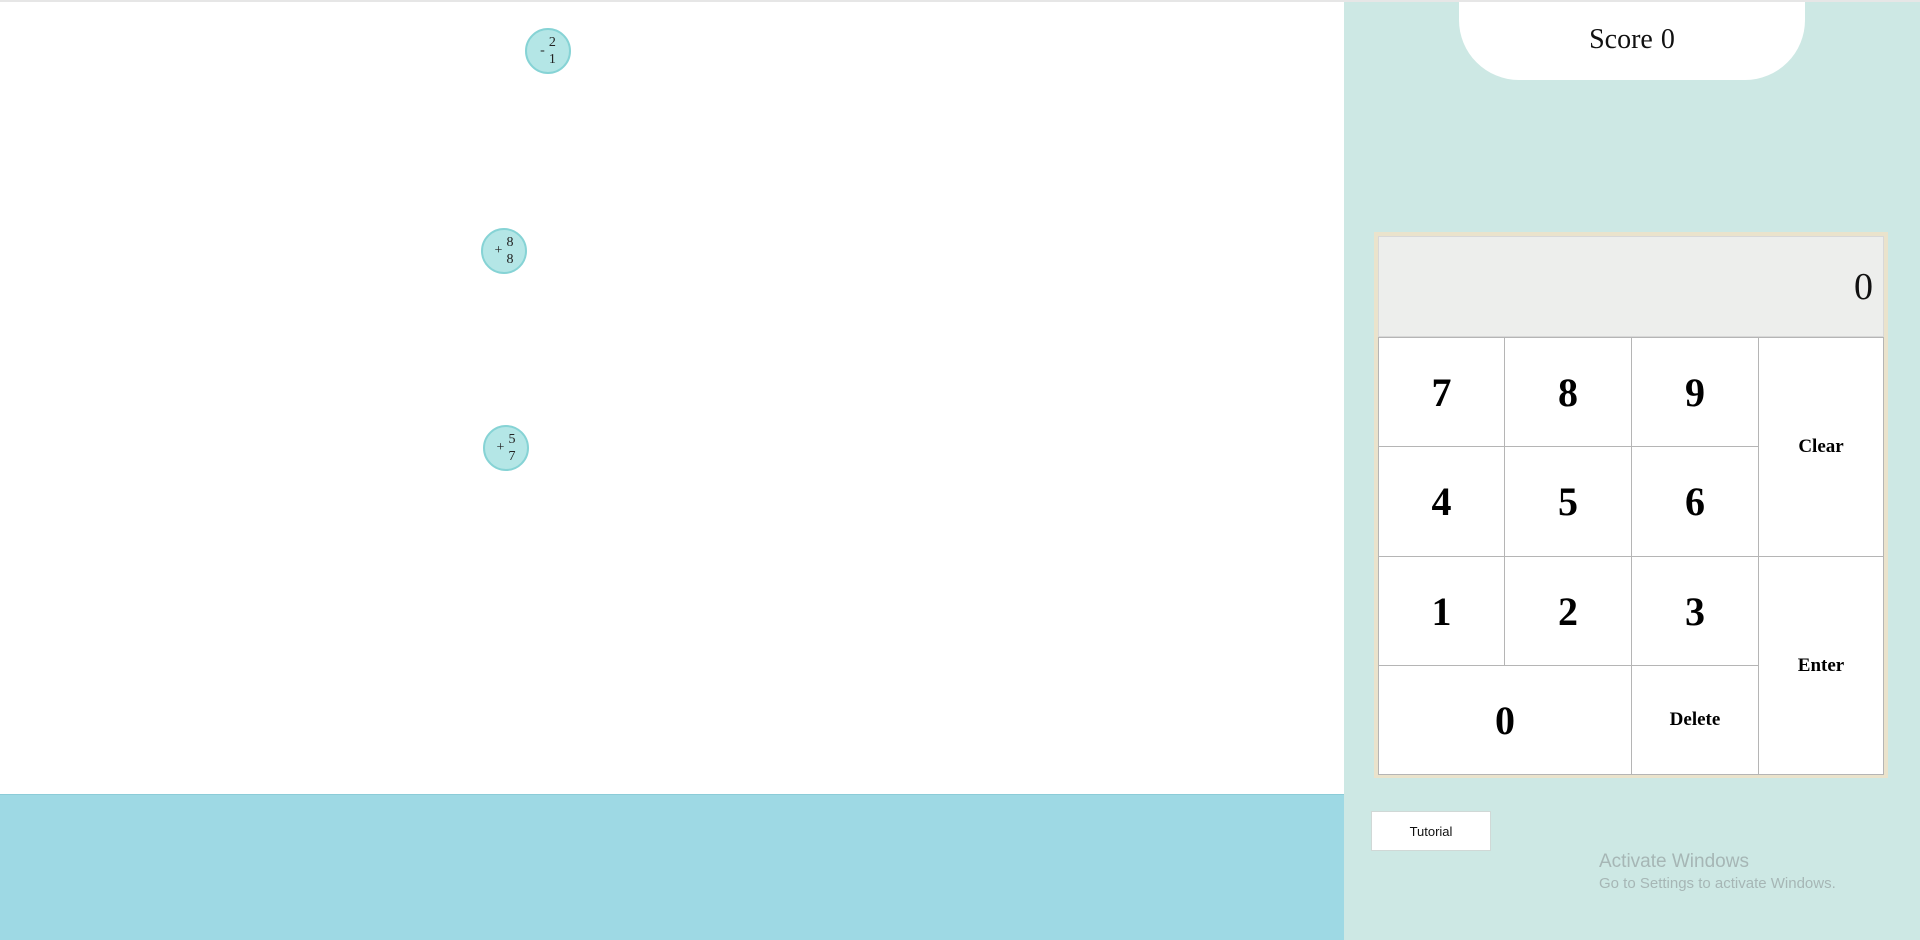 The height and width of the screenshot is (940, 1920). I want to click on delete-button: Delete, so click(1695, 720).